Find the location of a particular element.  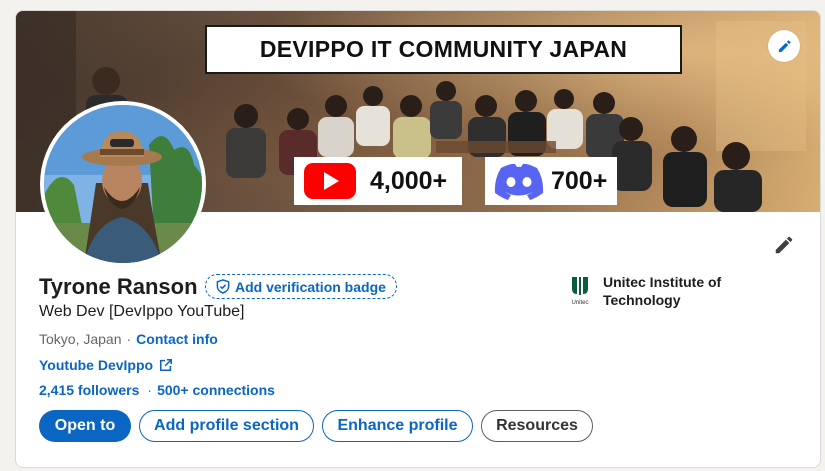

discord-logo-icon is located at coordinates (519, 181).